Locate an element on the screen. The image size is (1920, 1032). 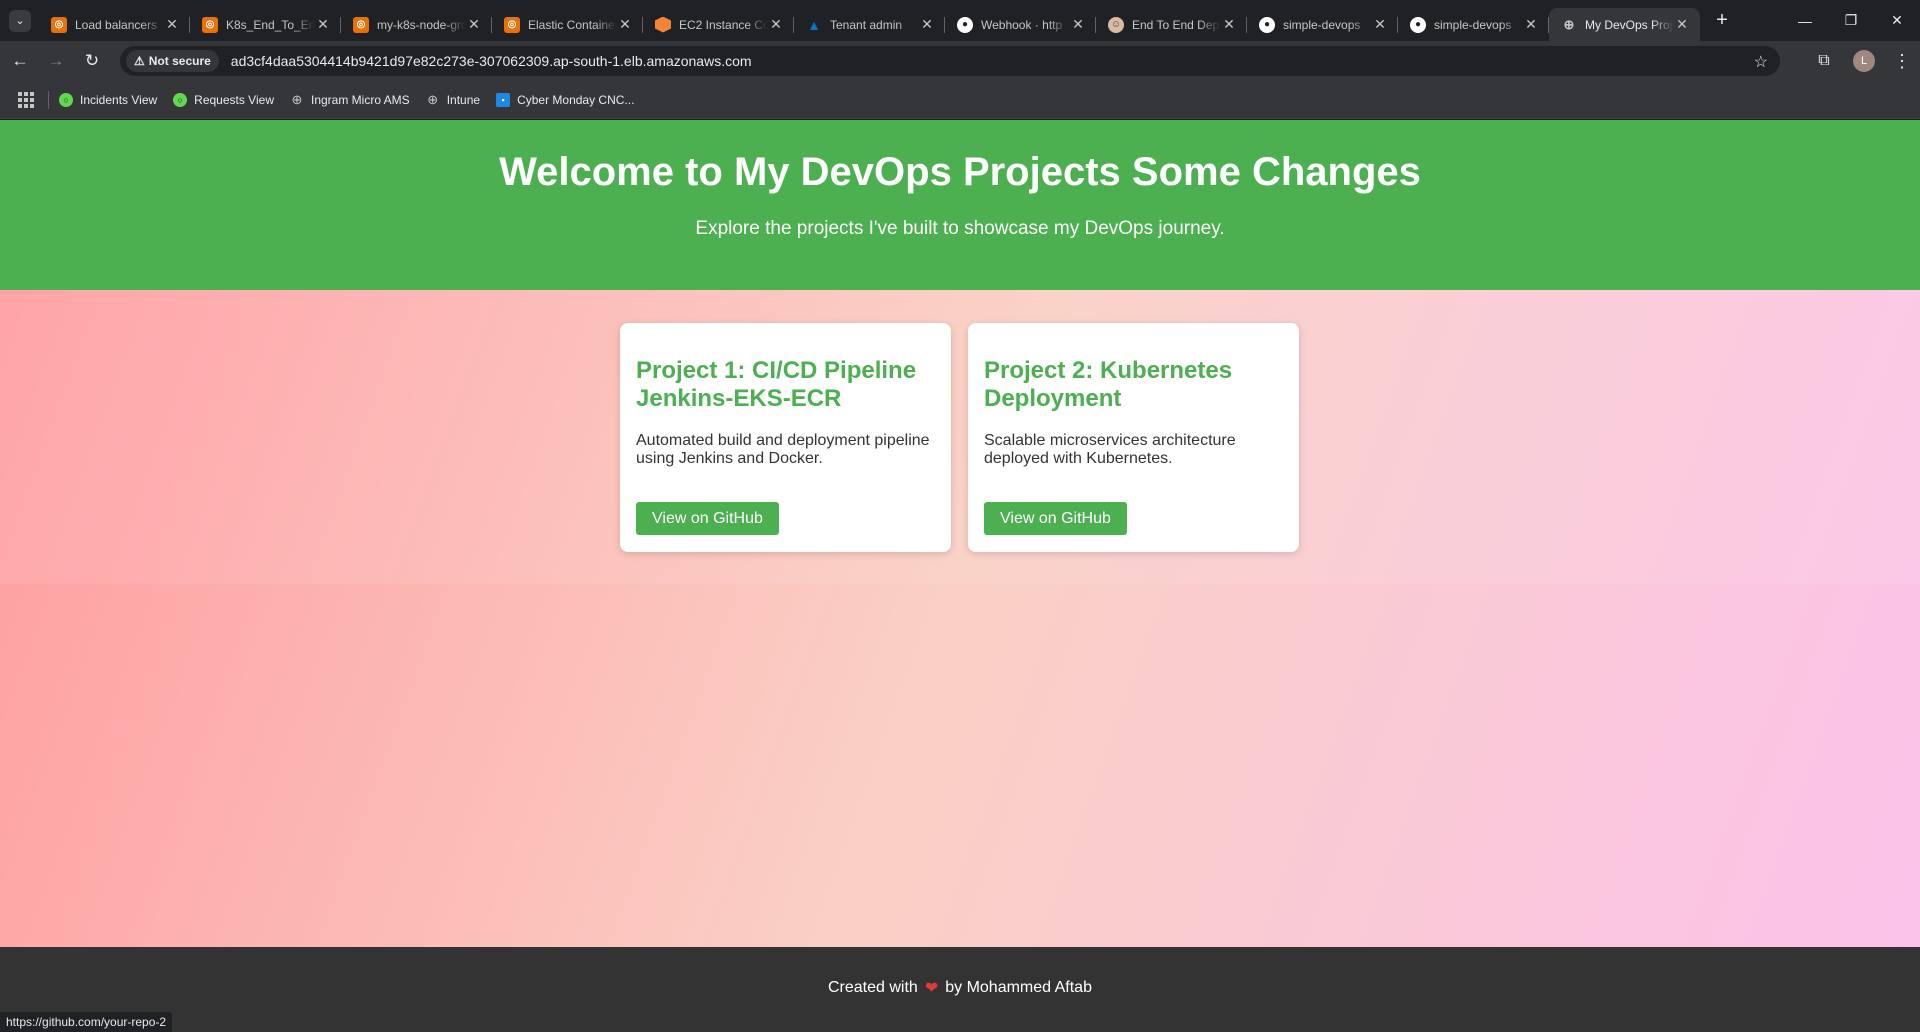
tab-title: End To End Deployment is located at coordinates (1176, 24).